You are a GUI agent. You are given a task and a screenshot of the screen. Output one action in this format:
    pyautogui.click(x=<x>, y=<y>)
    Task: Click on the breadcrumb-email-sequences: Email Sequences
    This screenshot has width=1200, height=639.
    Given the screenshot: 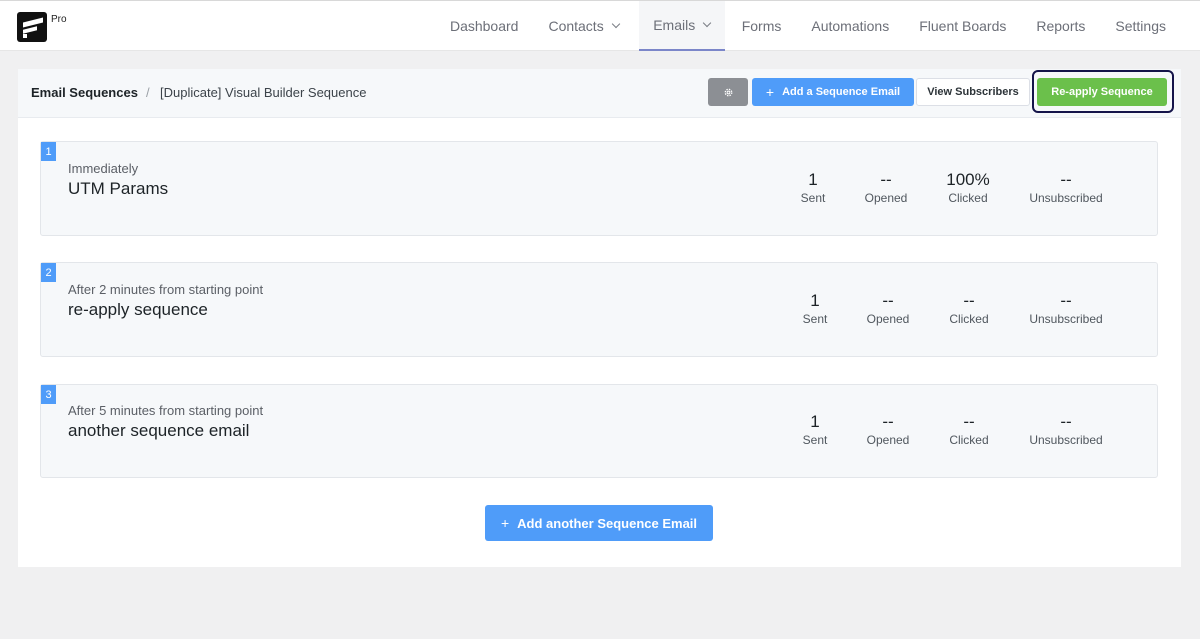 What is the action you would take?
    pyautogui.click(x=84, y=92)
    